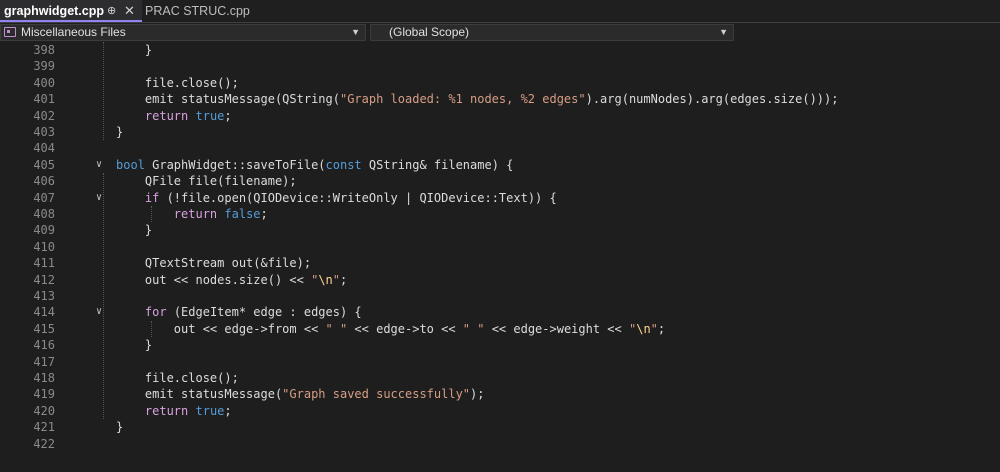 The height and width of the screenshot is (472, 1000). I want to click on line-number: 412, so click(44, 279).